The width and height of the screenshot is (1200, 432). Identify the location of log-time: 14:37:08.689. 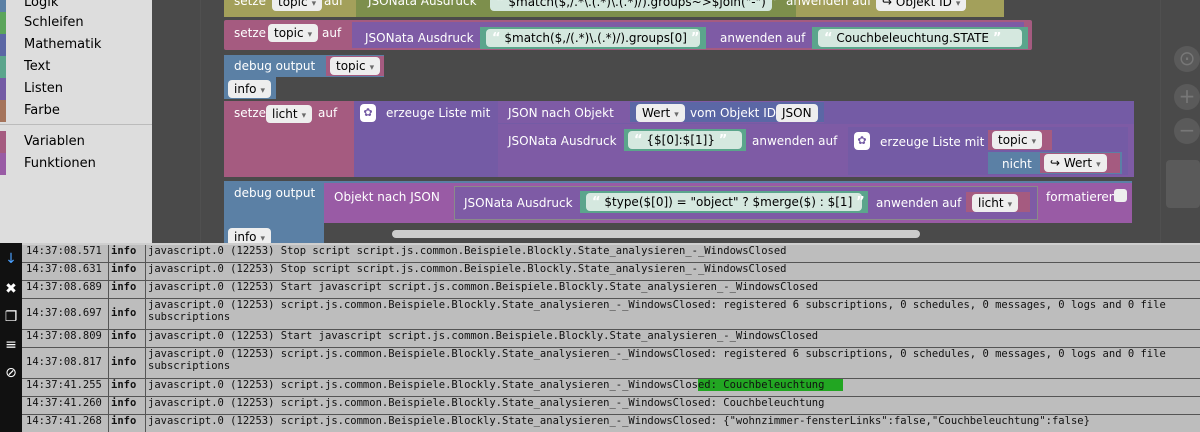
(64, 287).